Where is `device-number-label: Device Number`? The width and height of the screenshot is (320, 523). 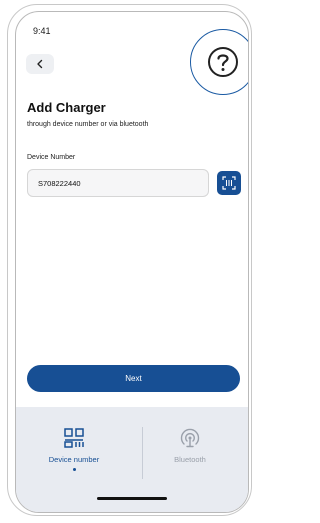
device-number-label: Device Number is located at coordinates (51, 157).